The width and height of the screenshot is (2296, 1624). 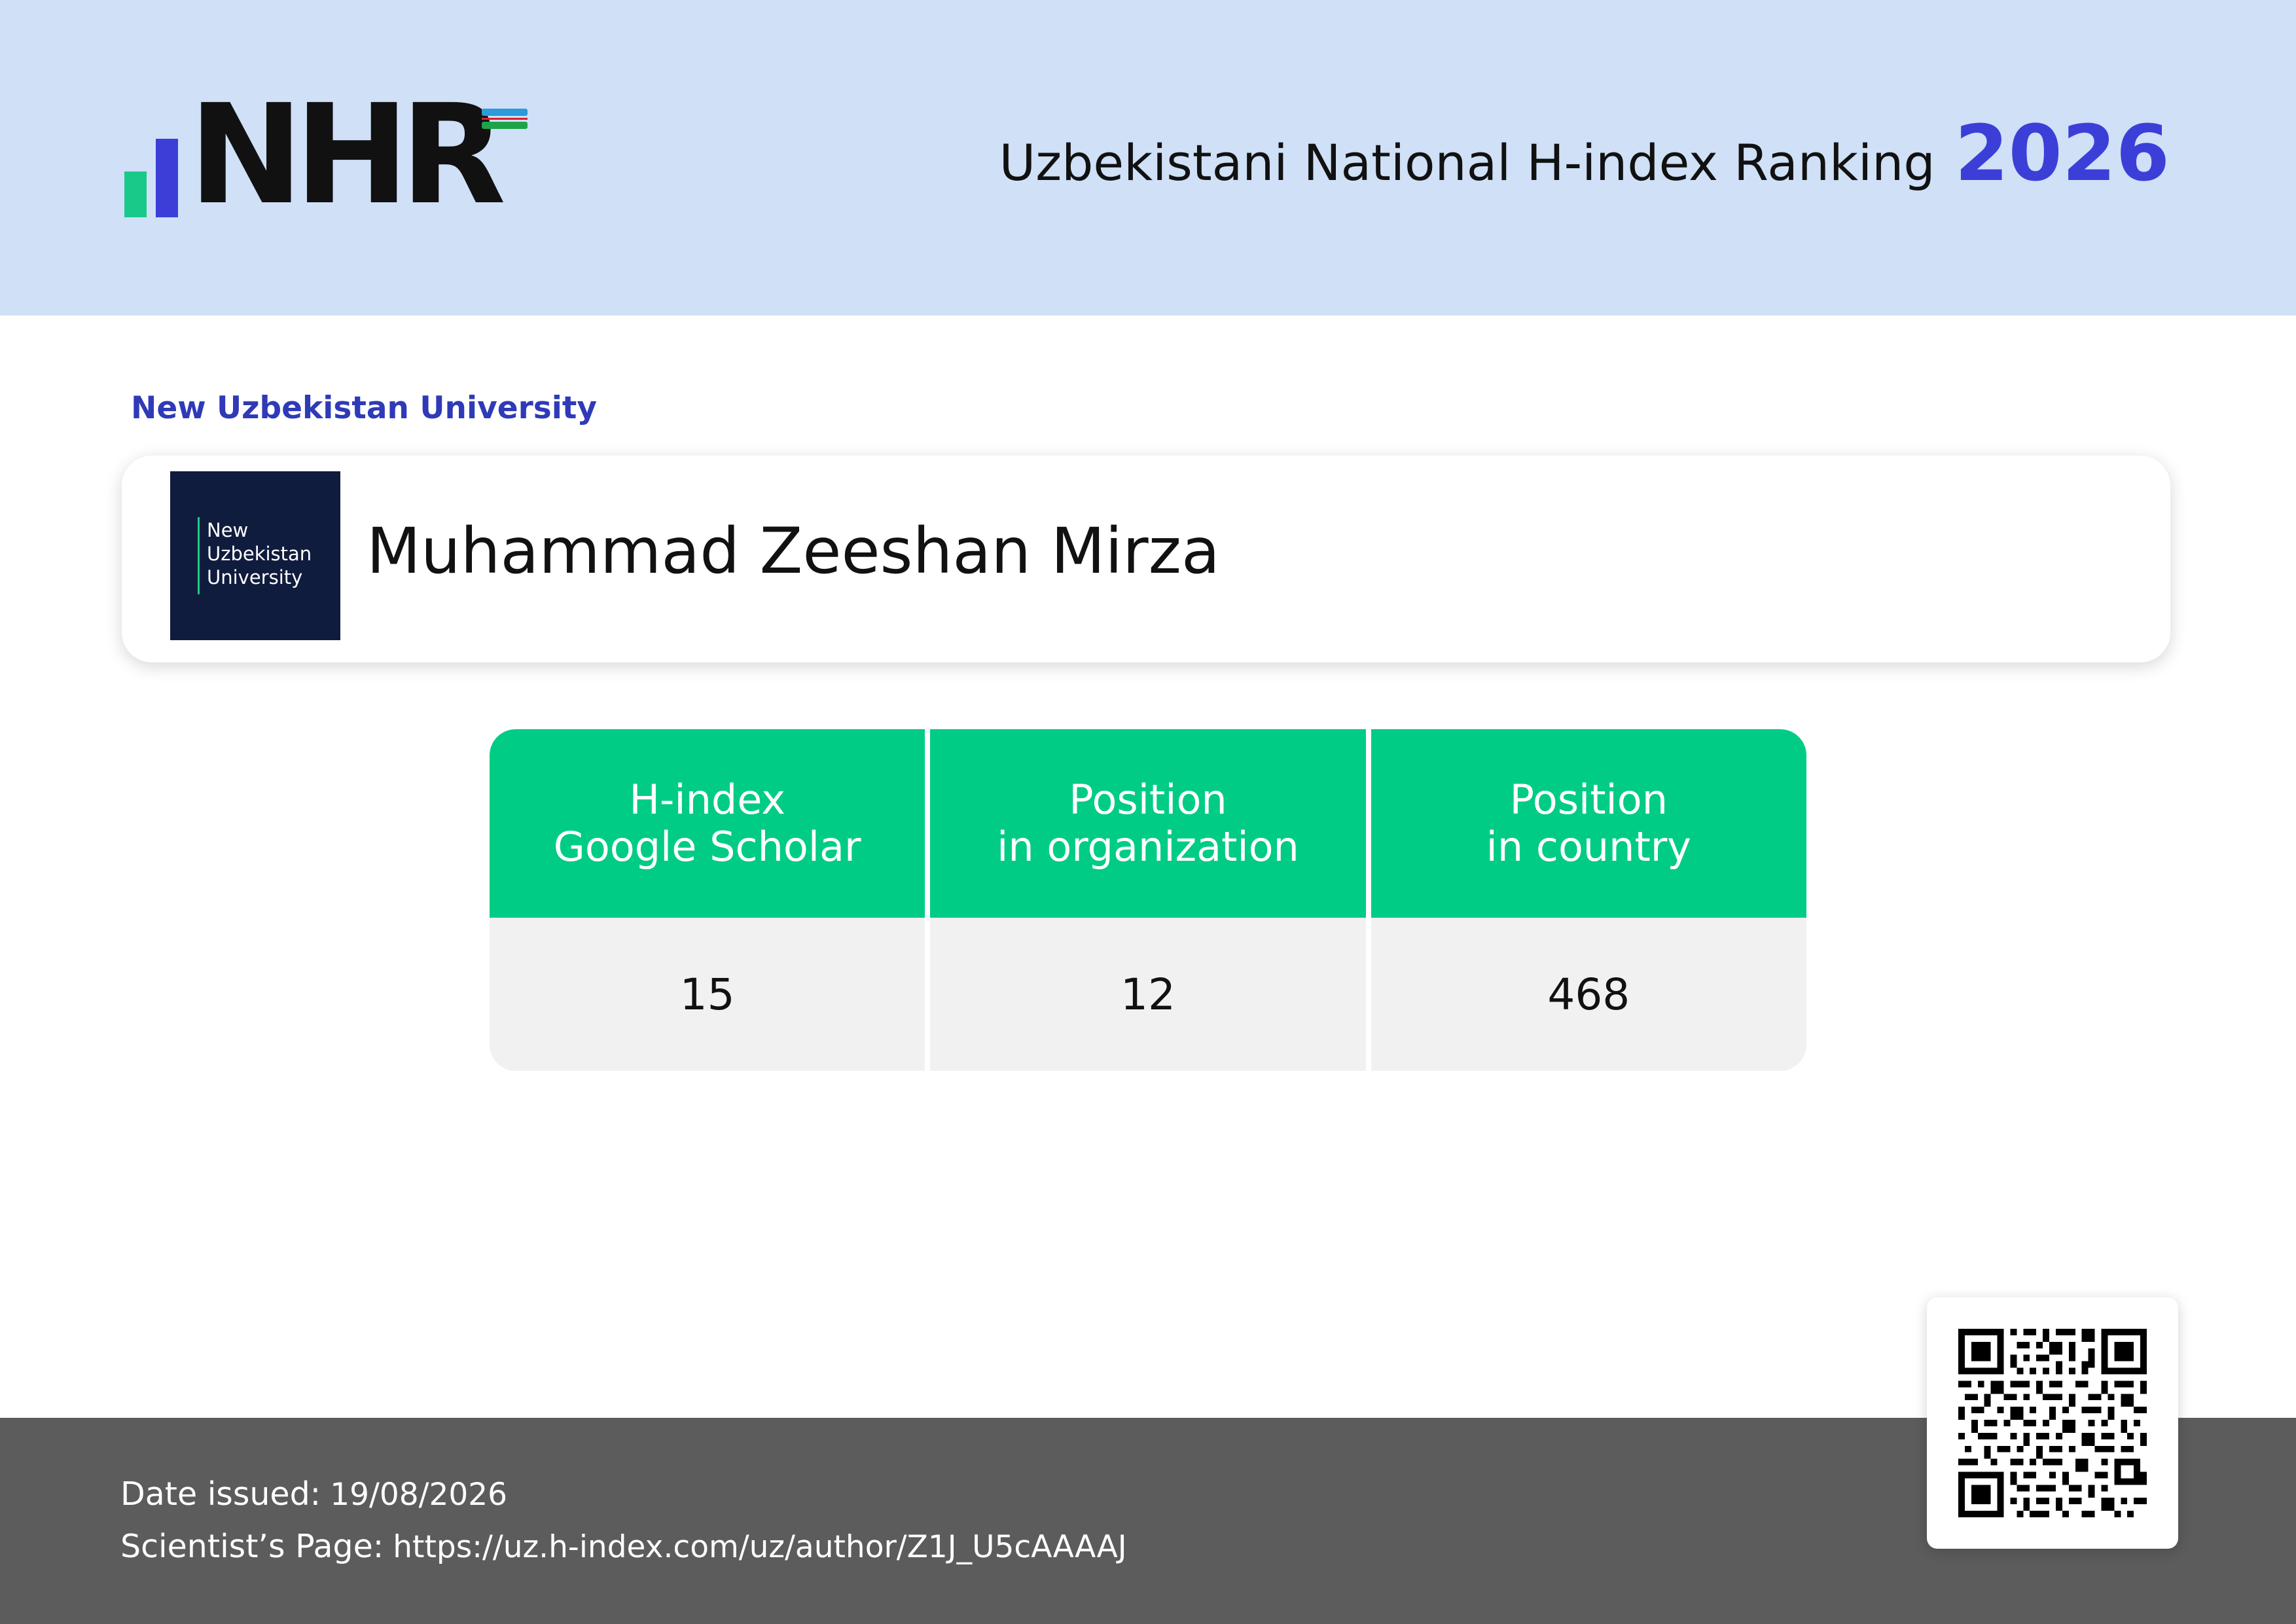 I want to click on stat-value-country-position: 468, so click(x=1588, y=994).